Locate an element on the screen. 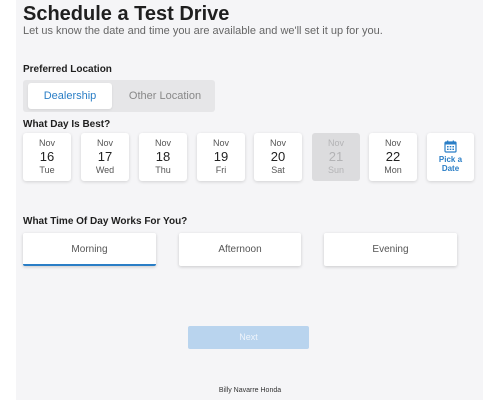 The height and width of the screenshot is (400, 500). day-card-19: Nov 19 Fri is located at coordinates (221, 157).